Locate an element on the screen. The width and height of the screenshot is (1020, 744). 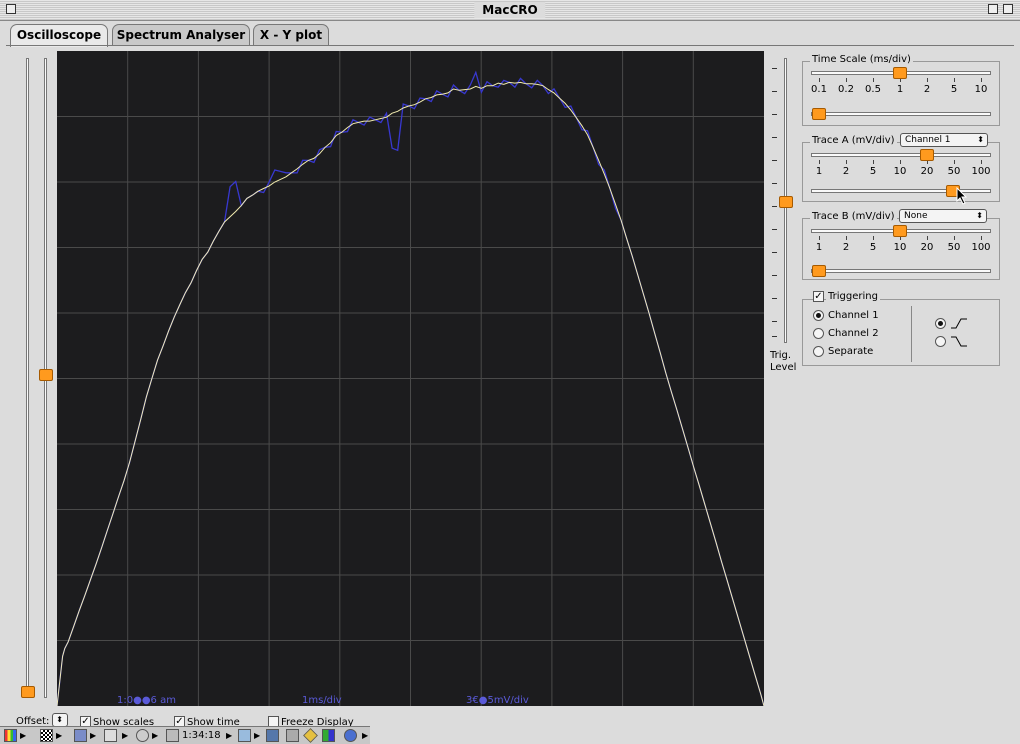
tab-spectrum-analyser: Spectrum Analyser is located at coordinates (181, 35).